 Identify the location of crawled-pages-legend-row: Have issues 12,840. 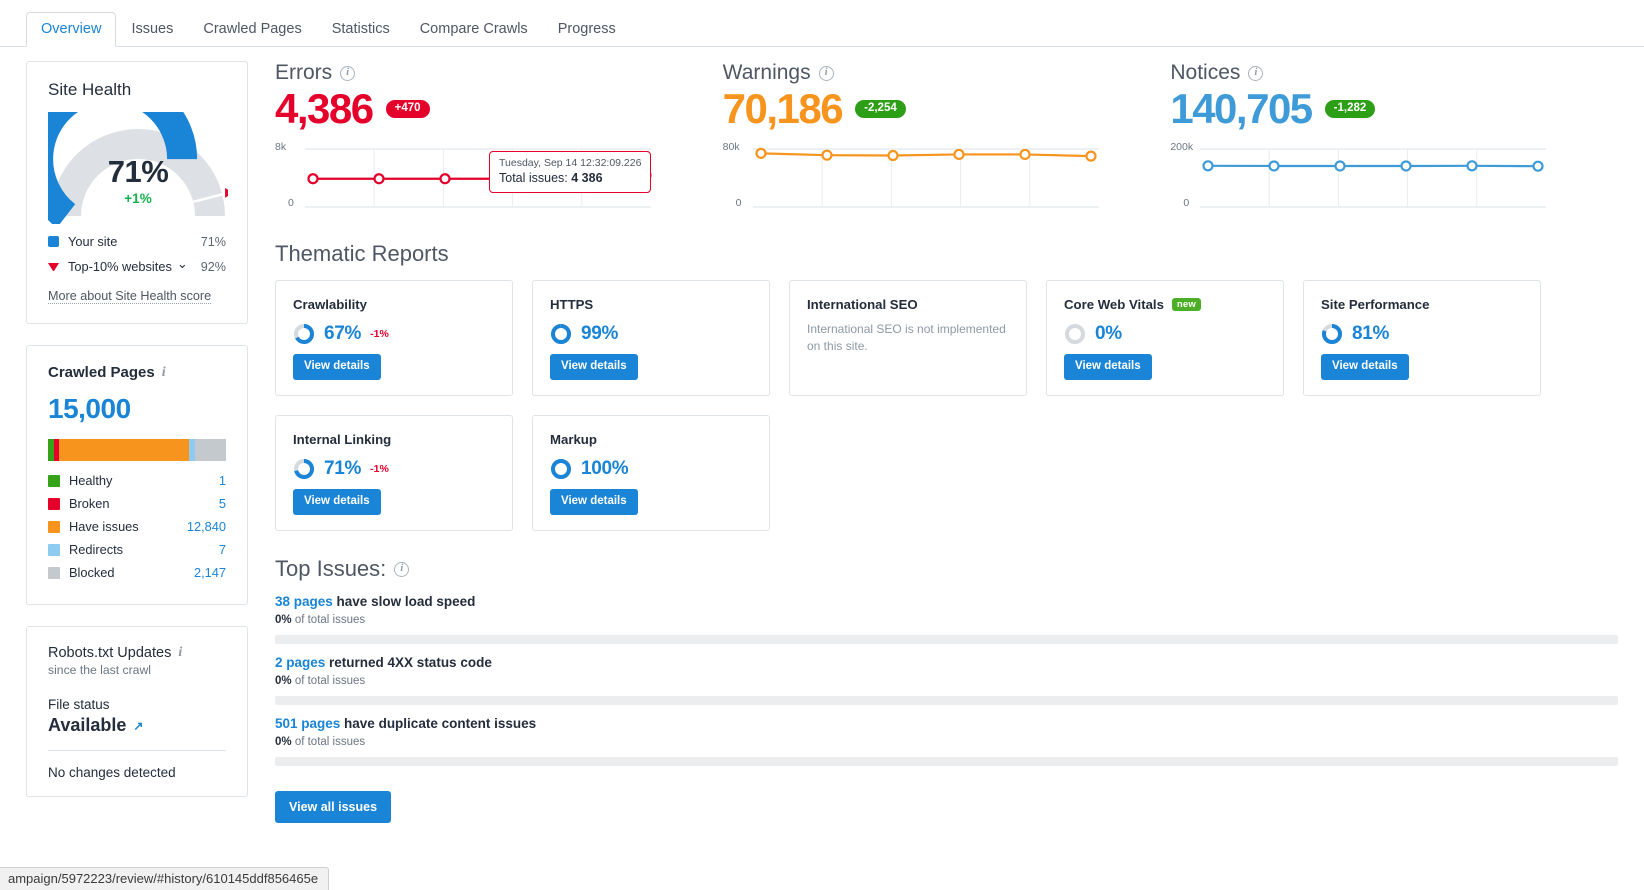
(137, 526).